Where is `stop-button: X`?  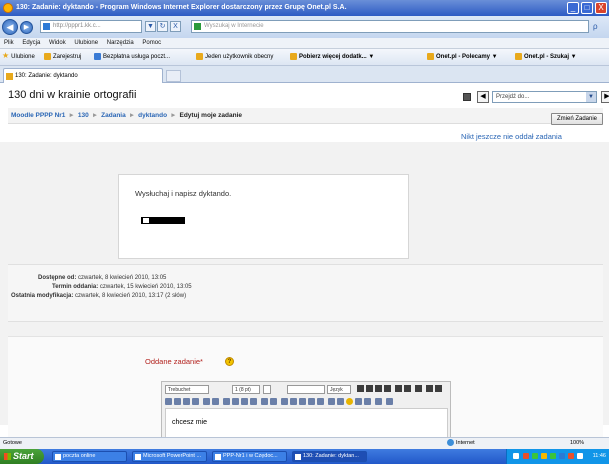
stop-button: X is located at coordinates (175, 26).